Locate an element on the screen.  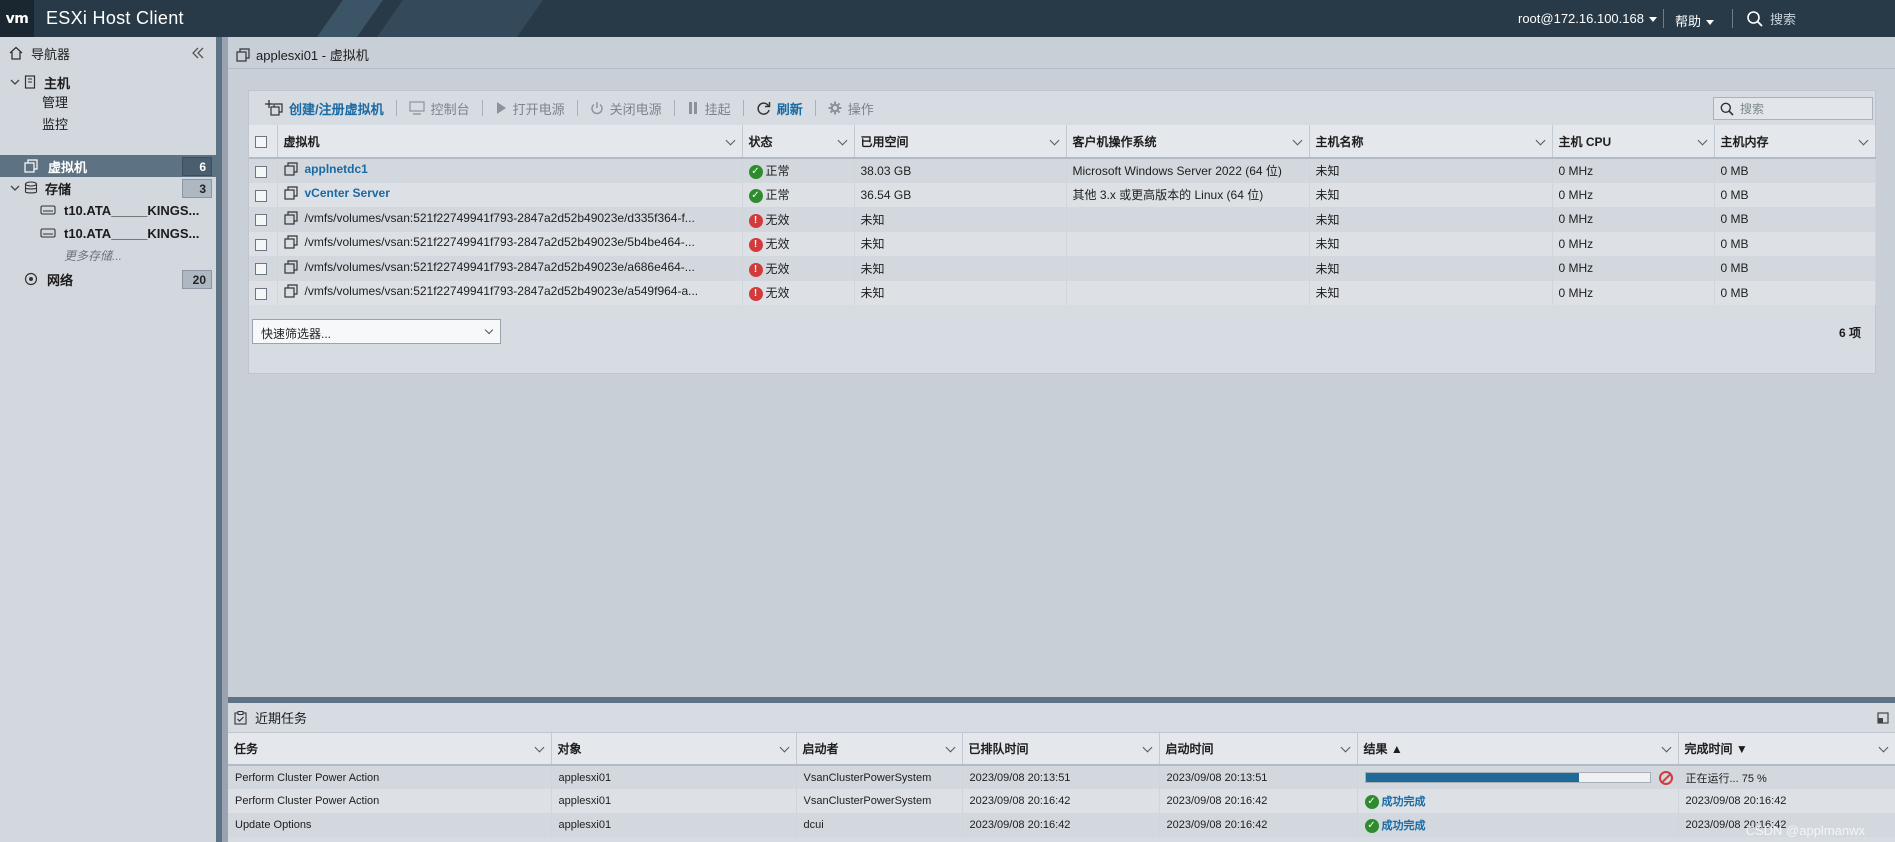
column-header-target: 对象 is located at coordinates (674, 749).